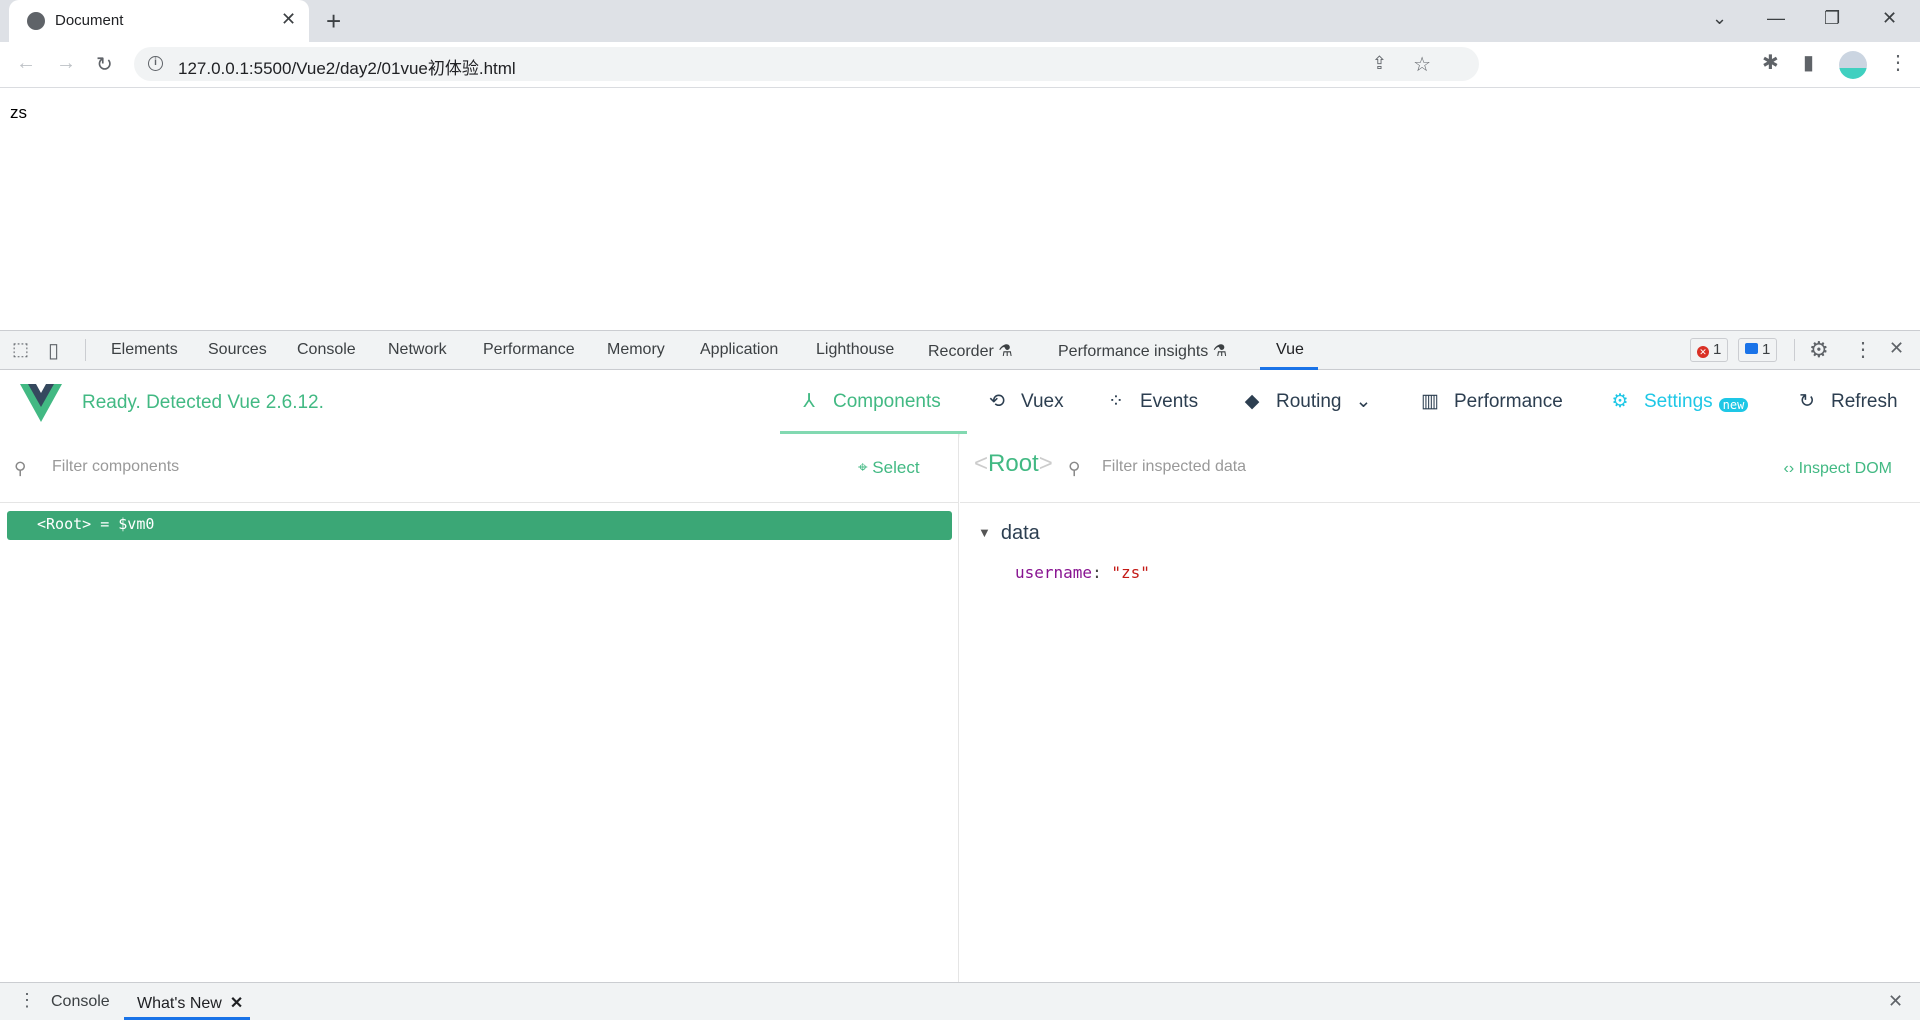 The image size is (1920, 1020). I want to click on devtools-tab-performance-insights: Performance insights ⚗, so click(1142, 351).